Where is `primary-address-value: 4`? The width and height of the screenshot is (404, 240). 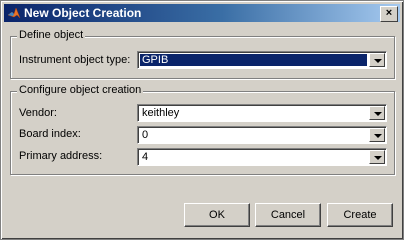 primary-address-value: 4 is located at coordinates (145, 157).